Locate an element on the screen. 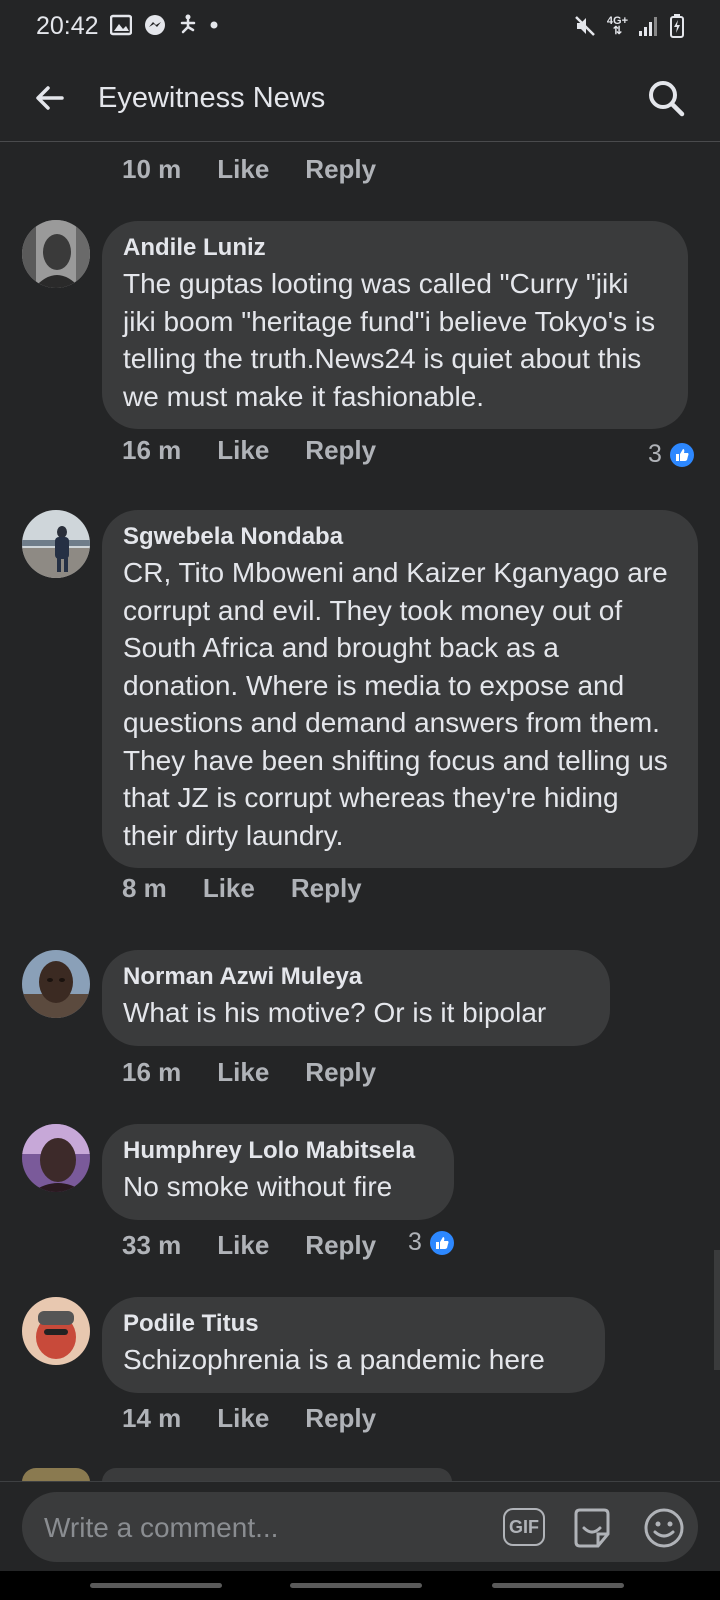 Image resolution: width=720 pixels, height=1600 pixels. emoji-icon is located at coordinates (664, 1528).